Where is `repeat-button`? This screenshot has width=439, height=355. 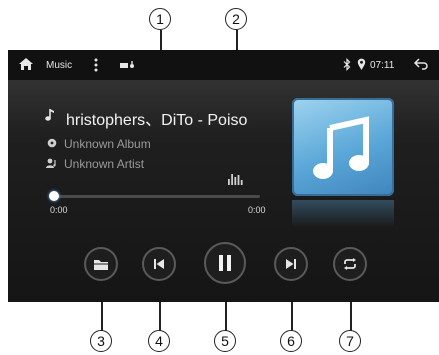
repeat-button is located at coordinates (350, 264).